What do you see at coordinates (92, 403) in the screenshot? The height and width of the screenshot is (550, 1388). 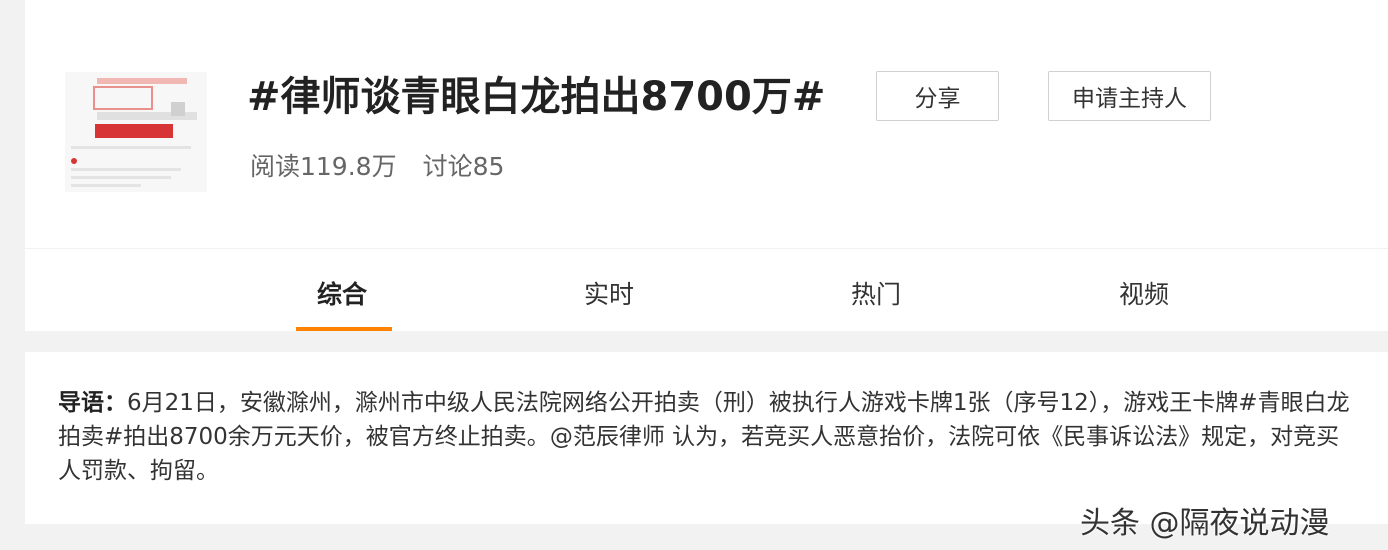 I see `intro-label: 导语：` at bounding box center [92, 403].